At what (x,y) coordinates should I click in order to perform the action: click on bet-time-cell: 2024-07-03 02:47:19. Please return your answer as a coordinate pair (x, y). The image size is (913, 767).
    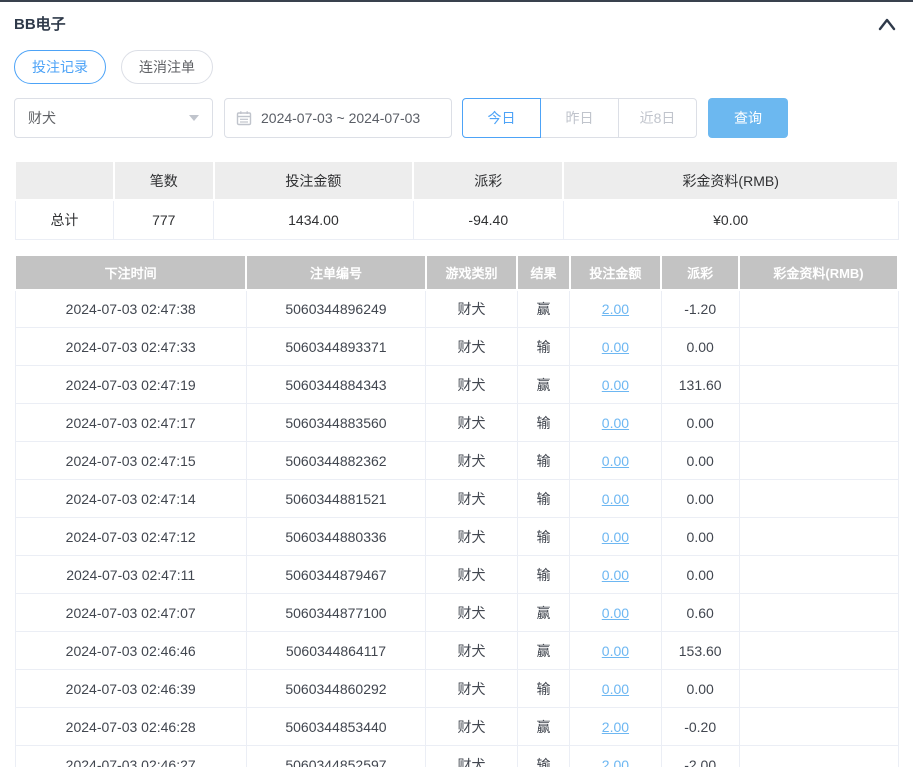
    Looking at the image, I should click on (130, 384).